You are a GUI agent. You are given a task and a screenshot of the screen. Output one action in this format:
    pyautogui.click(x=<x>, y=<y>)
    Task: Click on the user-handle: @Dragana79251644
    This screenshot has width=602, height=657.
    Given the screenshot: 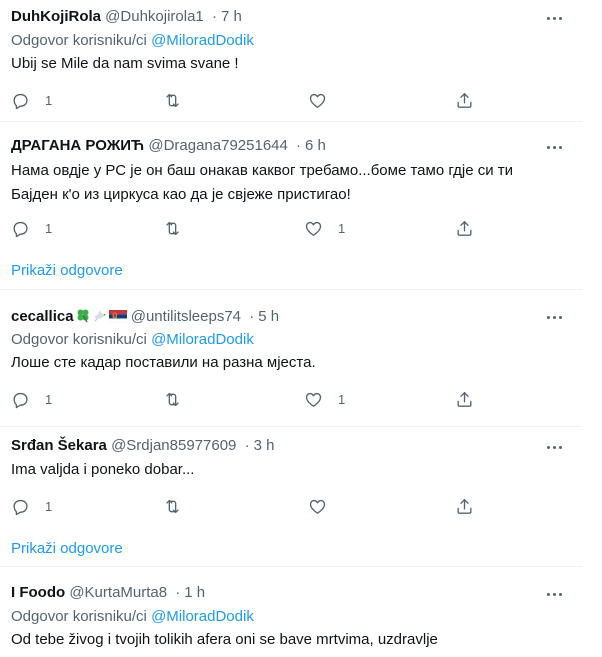 What is the action you would take?
    pyautogui.click(x=218, y=145)
    